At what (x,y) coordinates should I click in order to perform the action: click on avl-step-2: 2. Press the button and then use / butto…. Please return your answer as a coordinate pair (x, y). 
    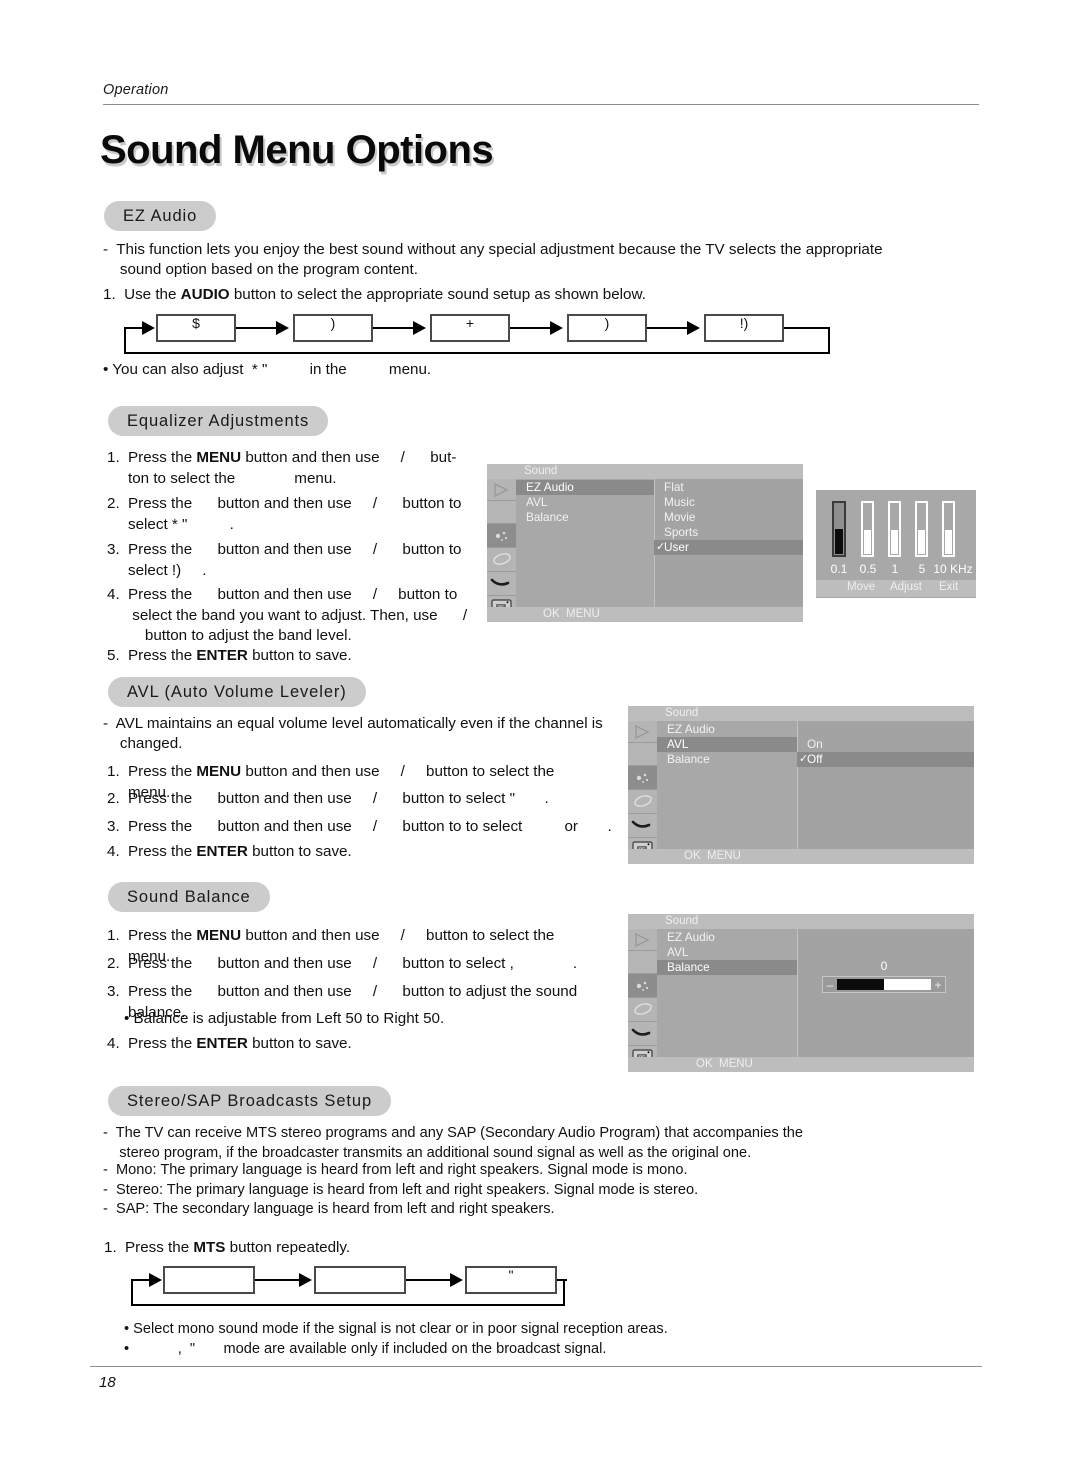
    Looking at the image, I should click on (372, 799).